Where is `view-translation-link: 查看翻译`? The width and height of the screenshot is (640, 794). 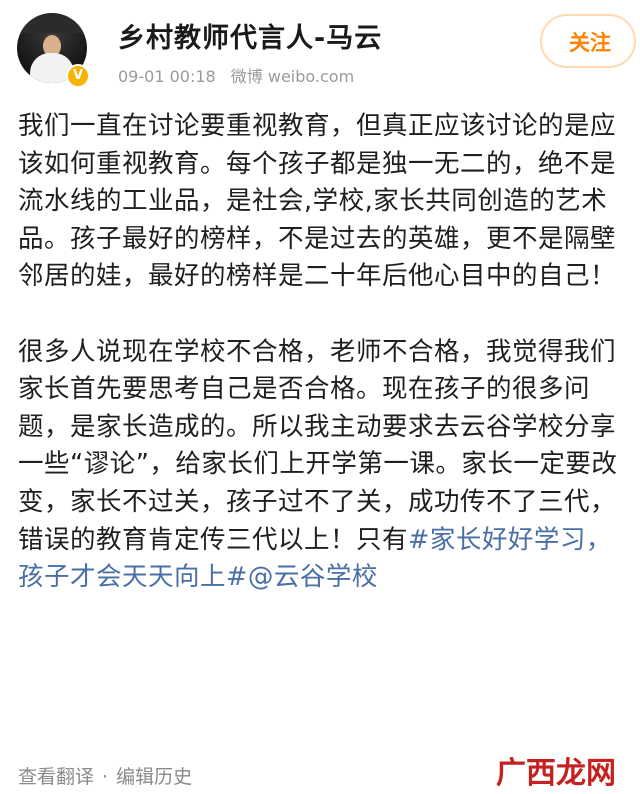 view-translation-link: 查看翻译 is located at coordinates (56, 777).